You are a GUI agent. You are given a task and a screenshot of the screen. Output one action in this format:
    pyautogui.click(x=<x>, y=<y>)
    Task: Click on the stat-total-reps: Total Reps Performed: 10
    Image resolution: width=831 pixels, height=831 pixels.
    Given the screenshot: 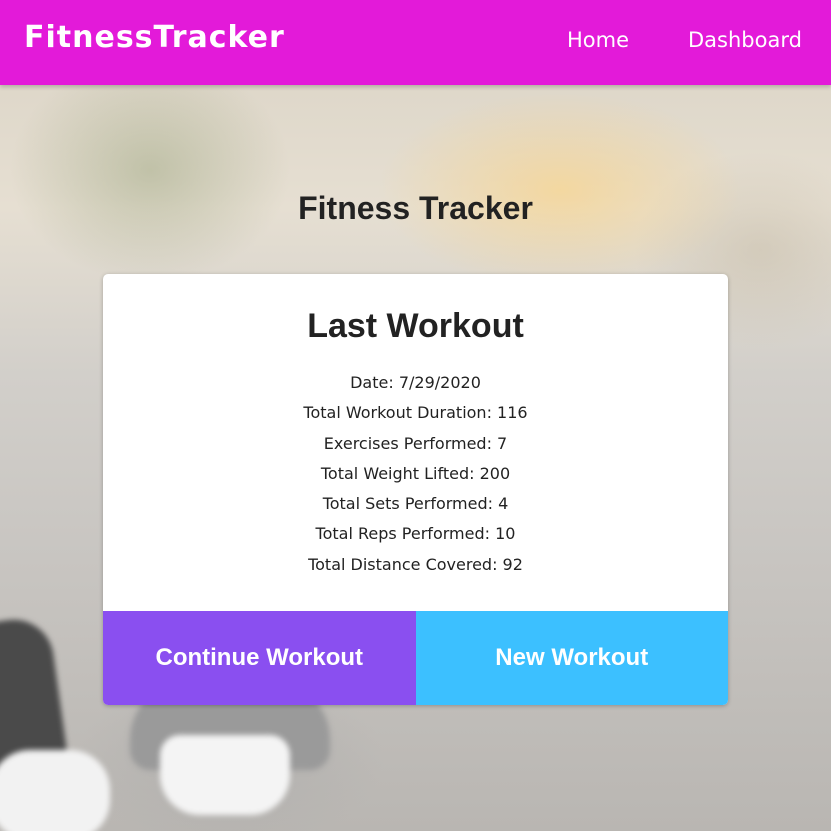 What is the action you would take?
    pyautogui.click(x=415, y=534)
    